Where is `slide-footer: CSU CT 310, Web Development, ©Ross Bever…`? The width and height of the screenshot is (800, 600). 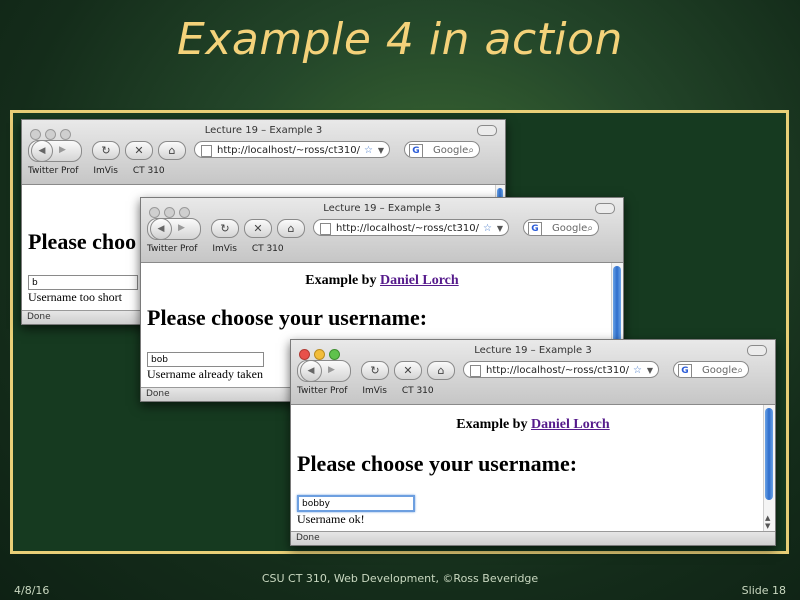 slide-footer: CSU CT 310, Web Development, ©Ross Bever… is located at coordinates (400, 578).